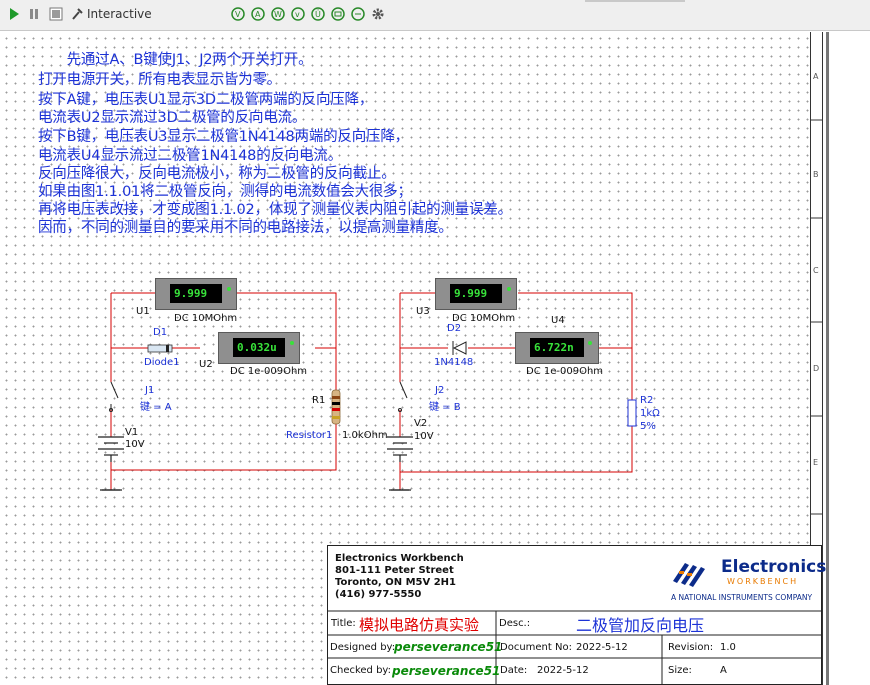 Image resolution: width=870 pixels, height=685 pixels. Describe the element at coordinates (114, 396) in the screenshot. I see `switch-j1-symbol` at that location.